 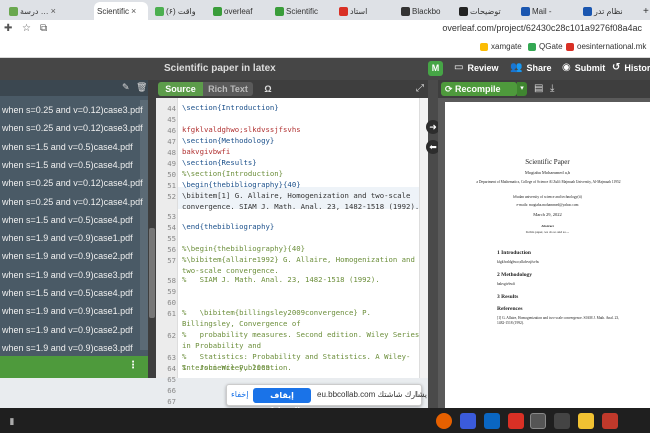 What do you see at coordinates (26, 28) in the screenshot?
I see `bookmark-star-icon: ☆` at bounding box center [26, 28].